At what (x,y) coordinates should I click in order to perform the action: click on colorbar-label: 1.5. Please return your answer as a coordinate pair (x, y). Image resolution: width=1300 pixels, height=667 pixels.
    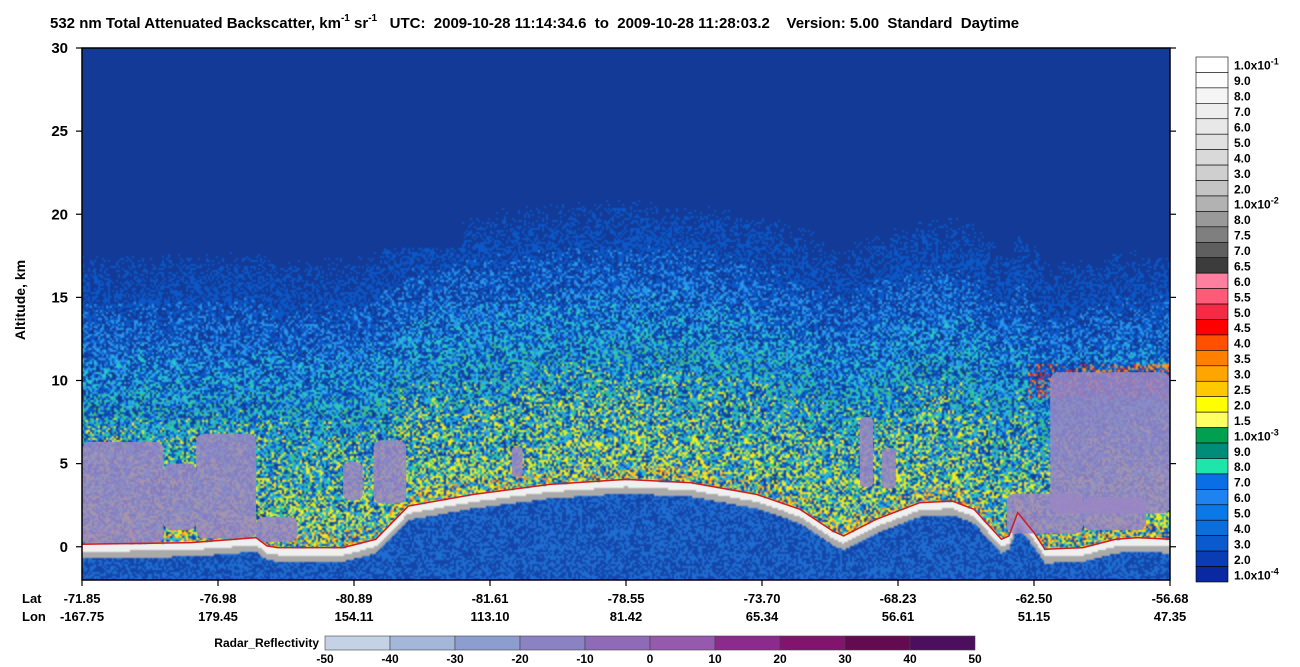
    Looking at the image, I should click on (1242, 421).